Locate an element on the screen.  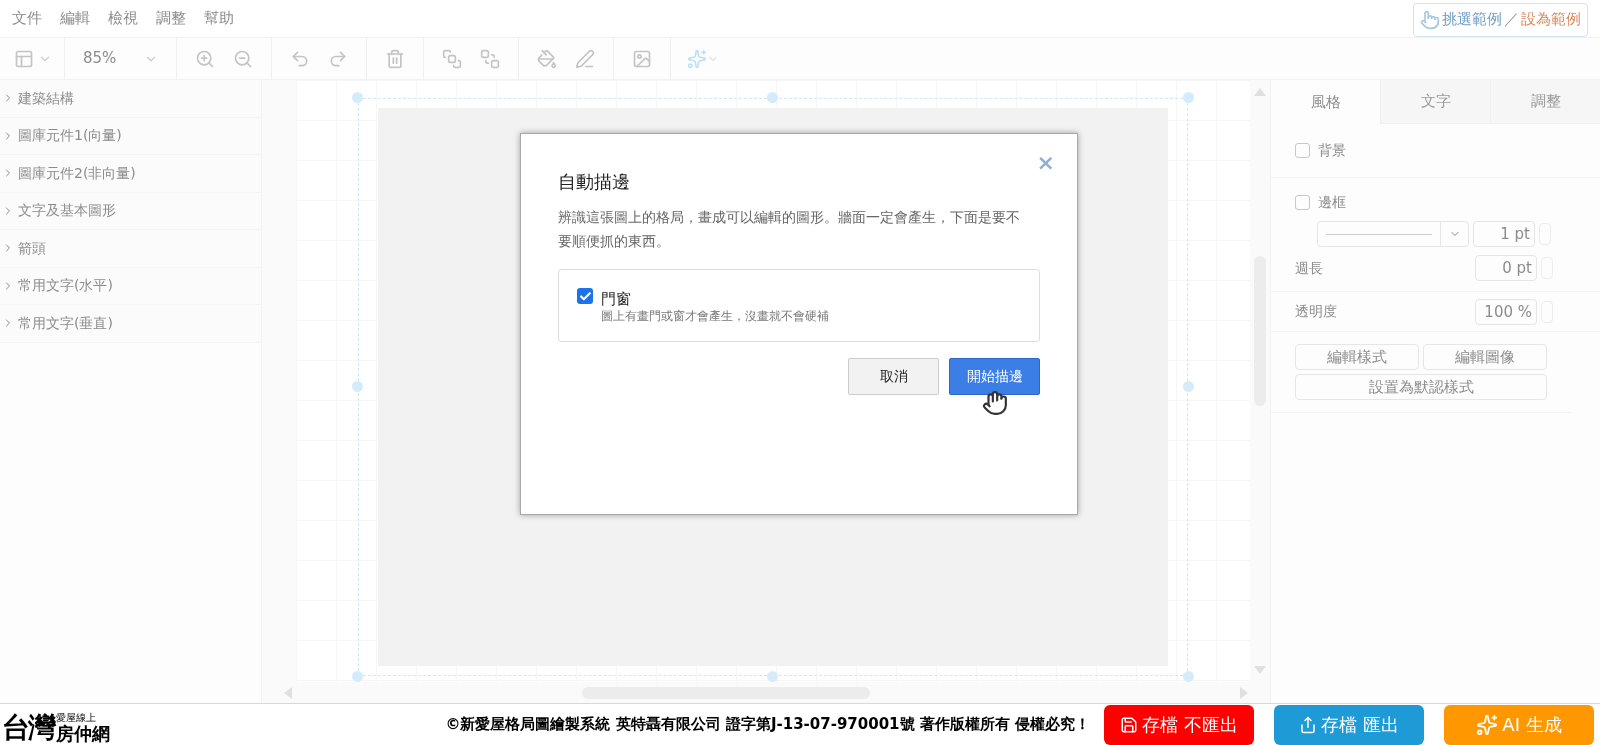
sidebar-section: 圖庫元件2(非向量) is located at coordinates (130, 174).